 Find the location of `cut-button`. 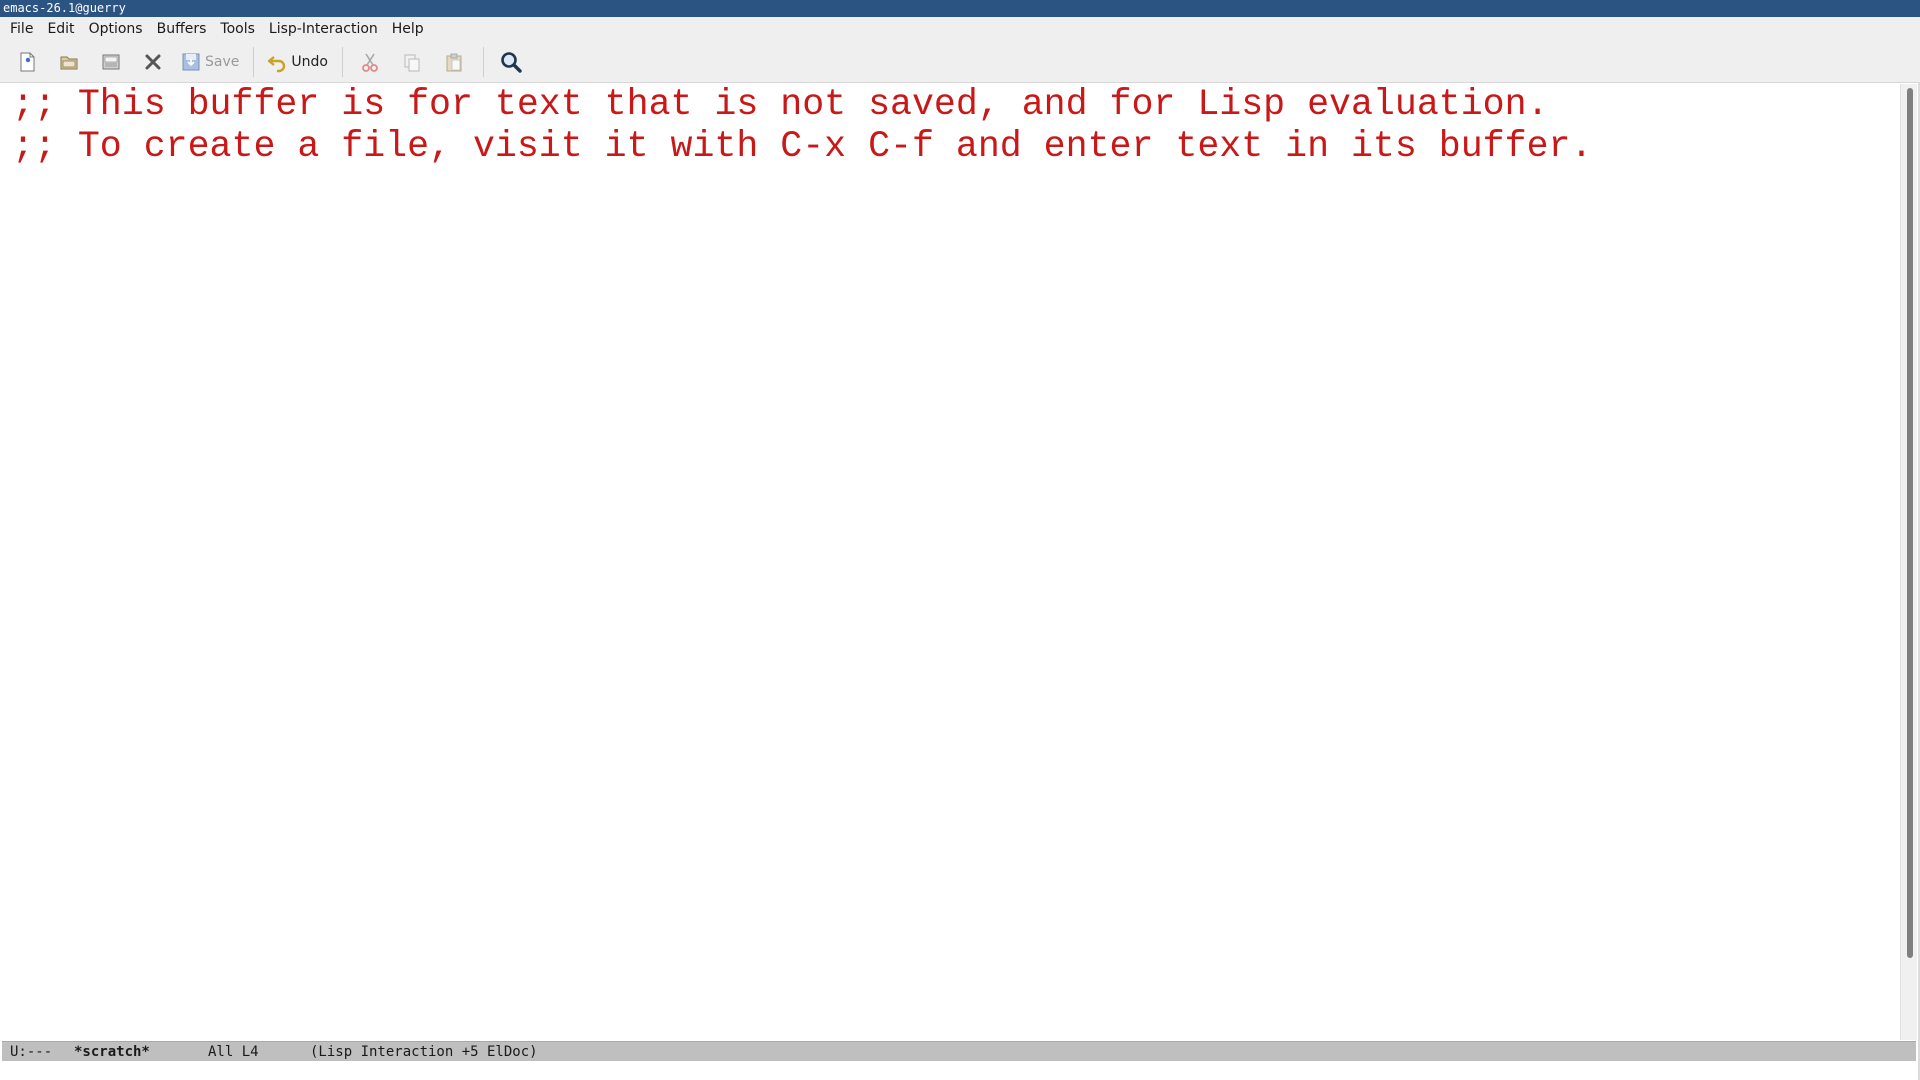

cut-button is located at coordinates (370, 62).